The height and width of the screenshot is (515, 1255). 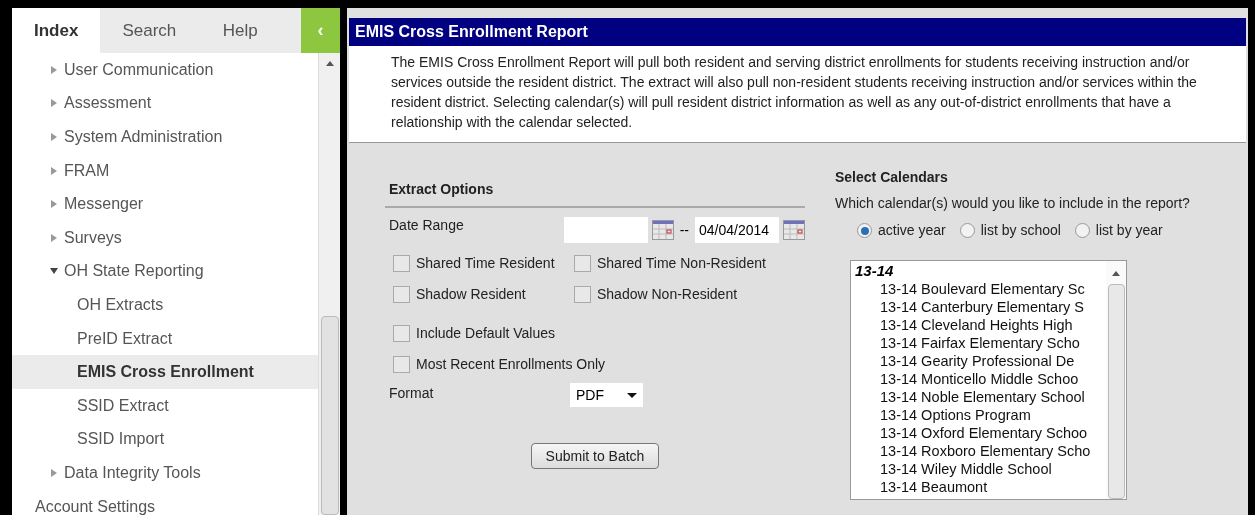 I want to click on report-description: The EMIS Cross Enrollment Report will pull both resident and serving district enrollments for students receiving instruction and/or services outside the resident district. The extract will also pull non-resident students receiving instruction and/or services within the resident district. Selecting calendar(s) will pull resident district information as well as any out-of-district enrollments that have a relationship with the calendar selected., so click(x=794, y=92).